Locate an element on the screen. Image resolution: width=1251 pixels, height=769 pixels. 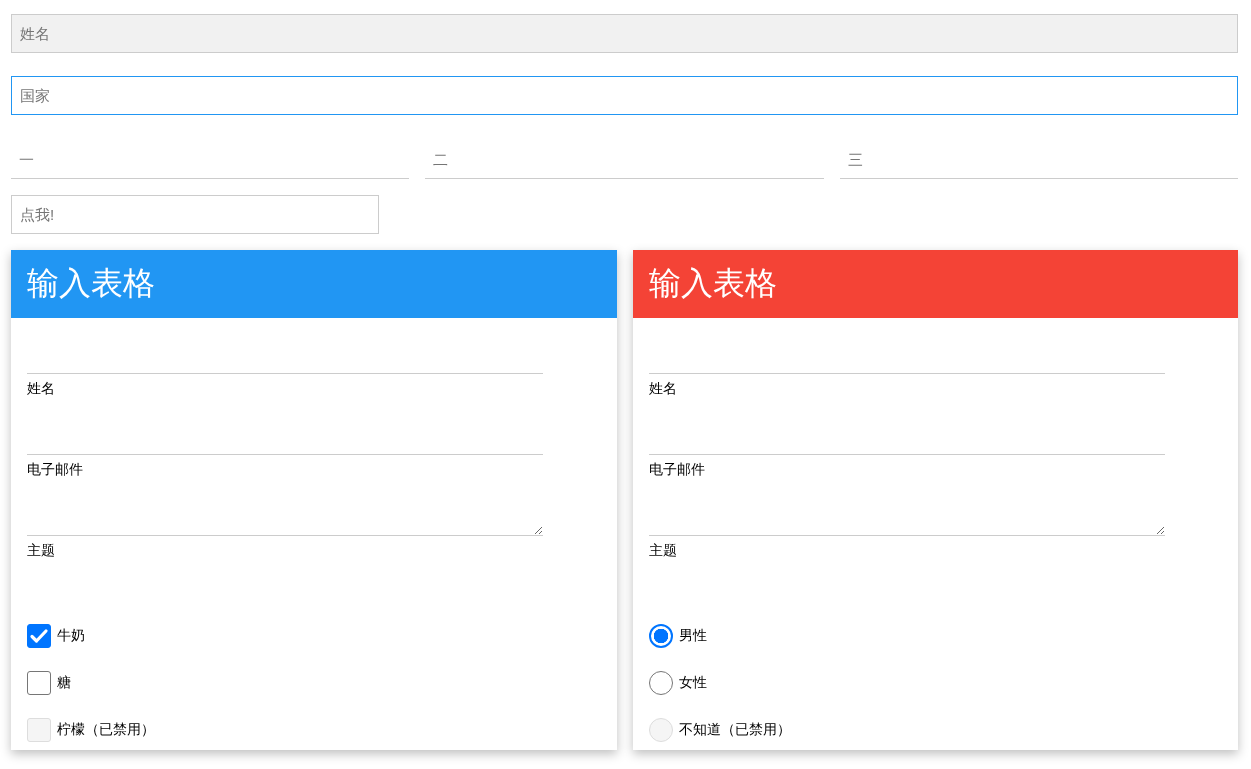
option-label: 男性 is located at coordinates (692, 636).